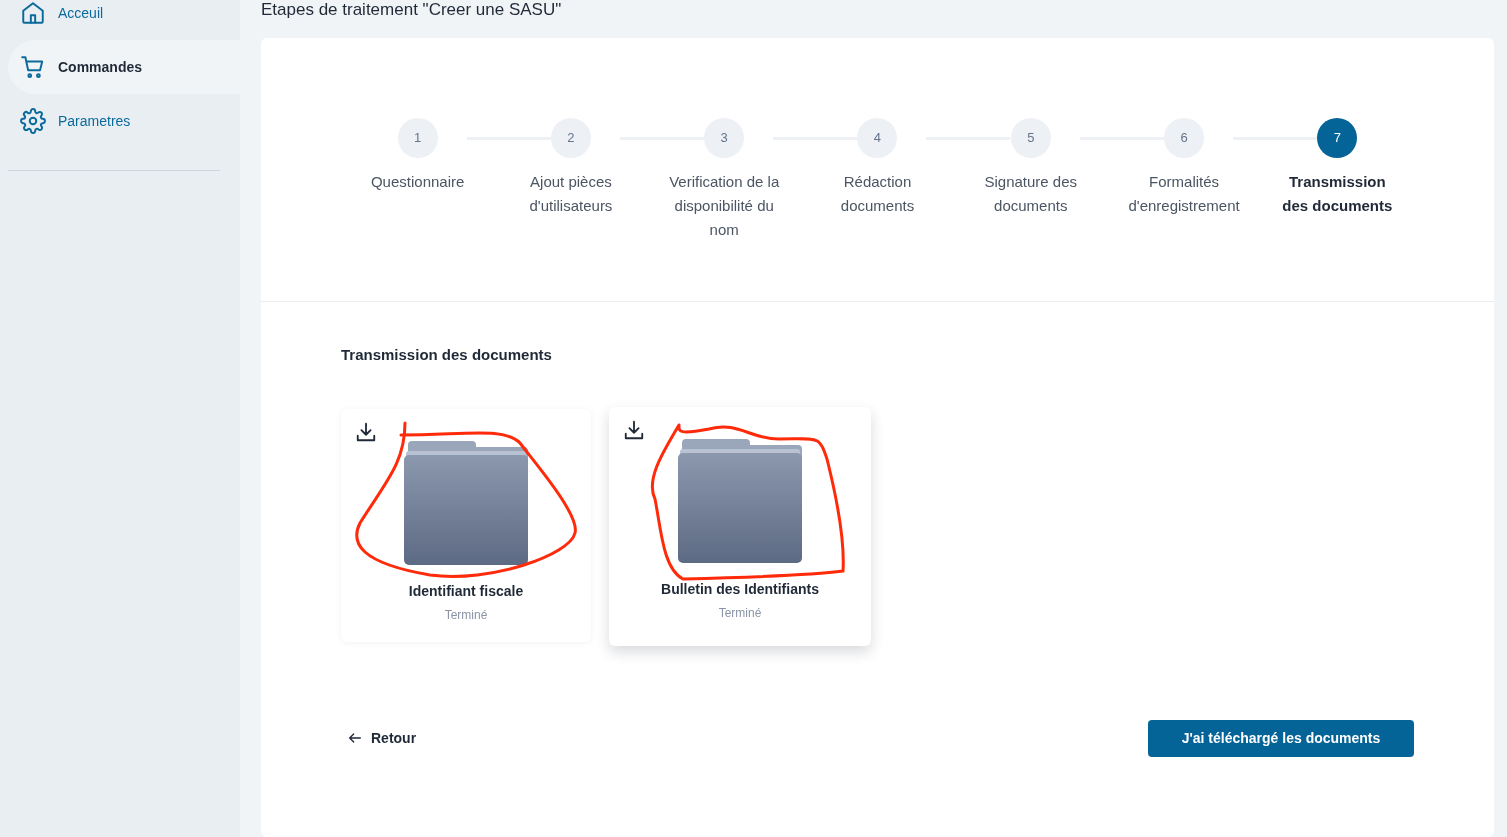 Image resolution: width=1507 pixels, height=837 pixels. I want to click on step-number: 2, so click(570, 138).